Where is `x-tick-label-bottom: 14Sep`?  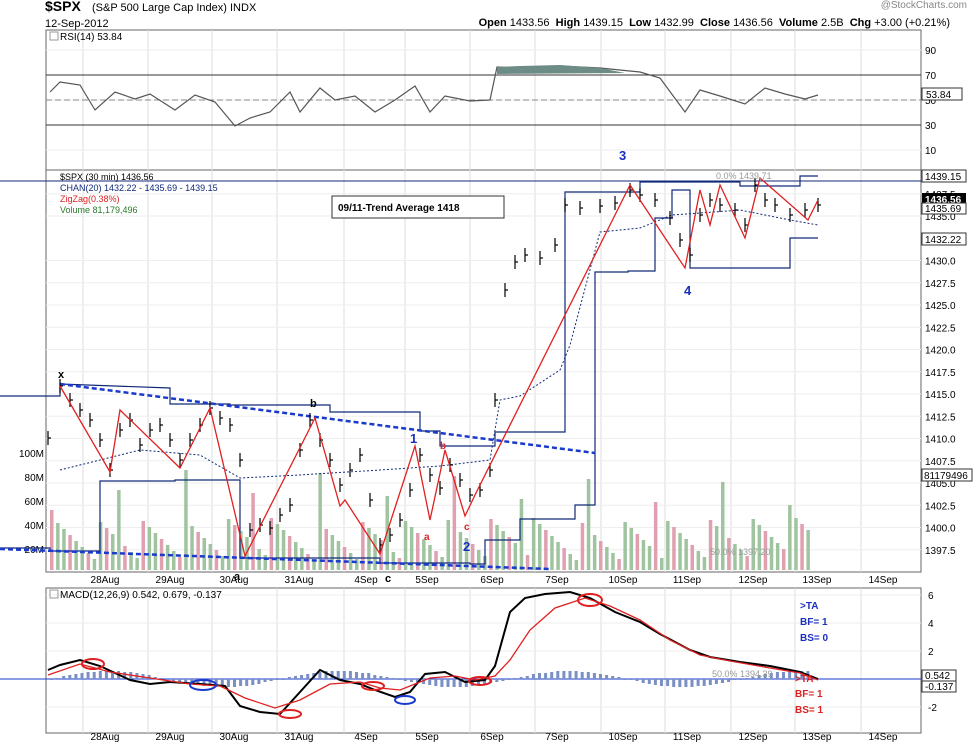 x-tick-label-bottom: 14Sep is located at coordinates (883, 737).